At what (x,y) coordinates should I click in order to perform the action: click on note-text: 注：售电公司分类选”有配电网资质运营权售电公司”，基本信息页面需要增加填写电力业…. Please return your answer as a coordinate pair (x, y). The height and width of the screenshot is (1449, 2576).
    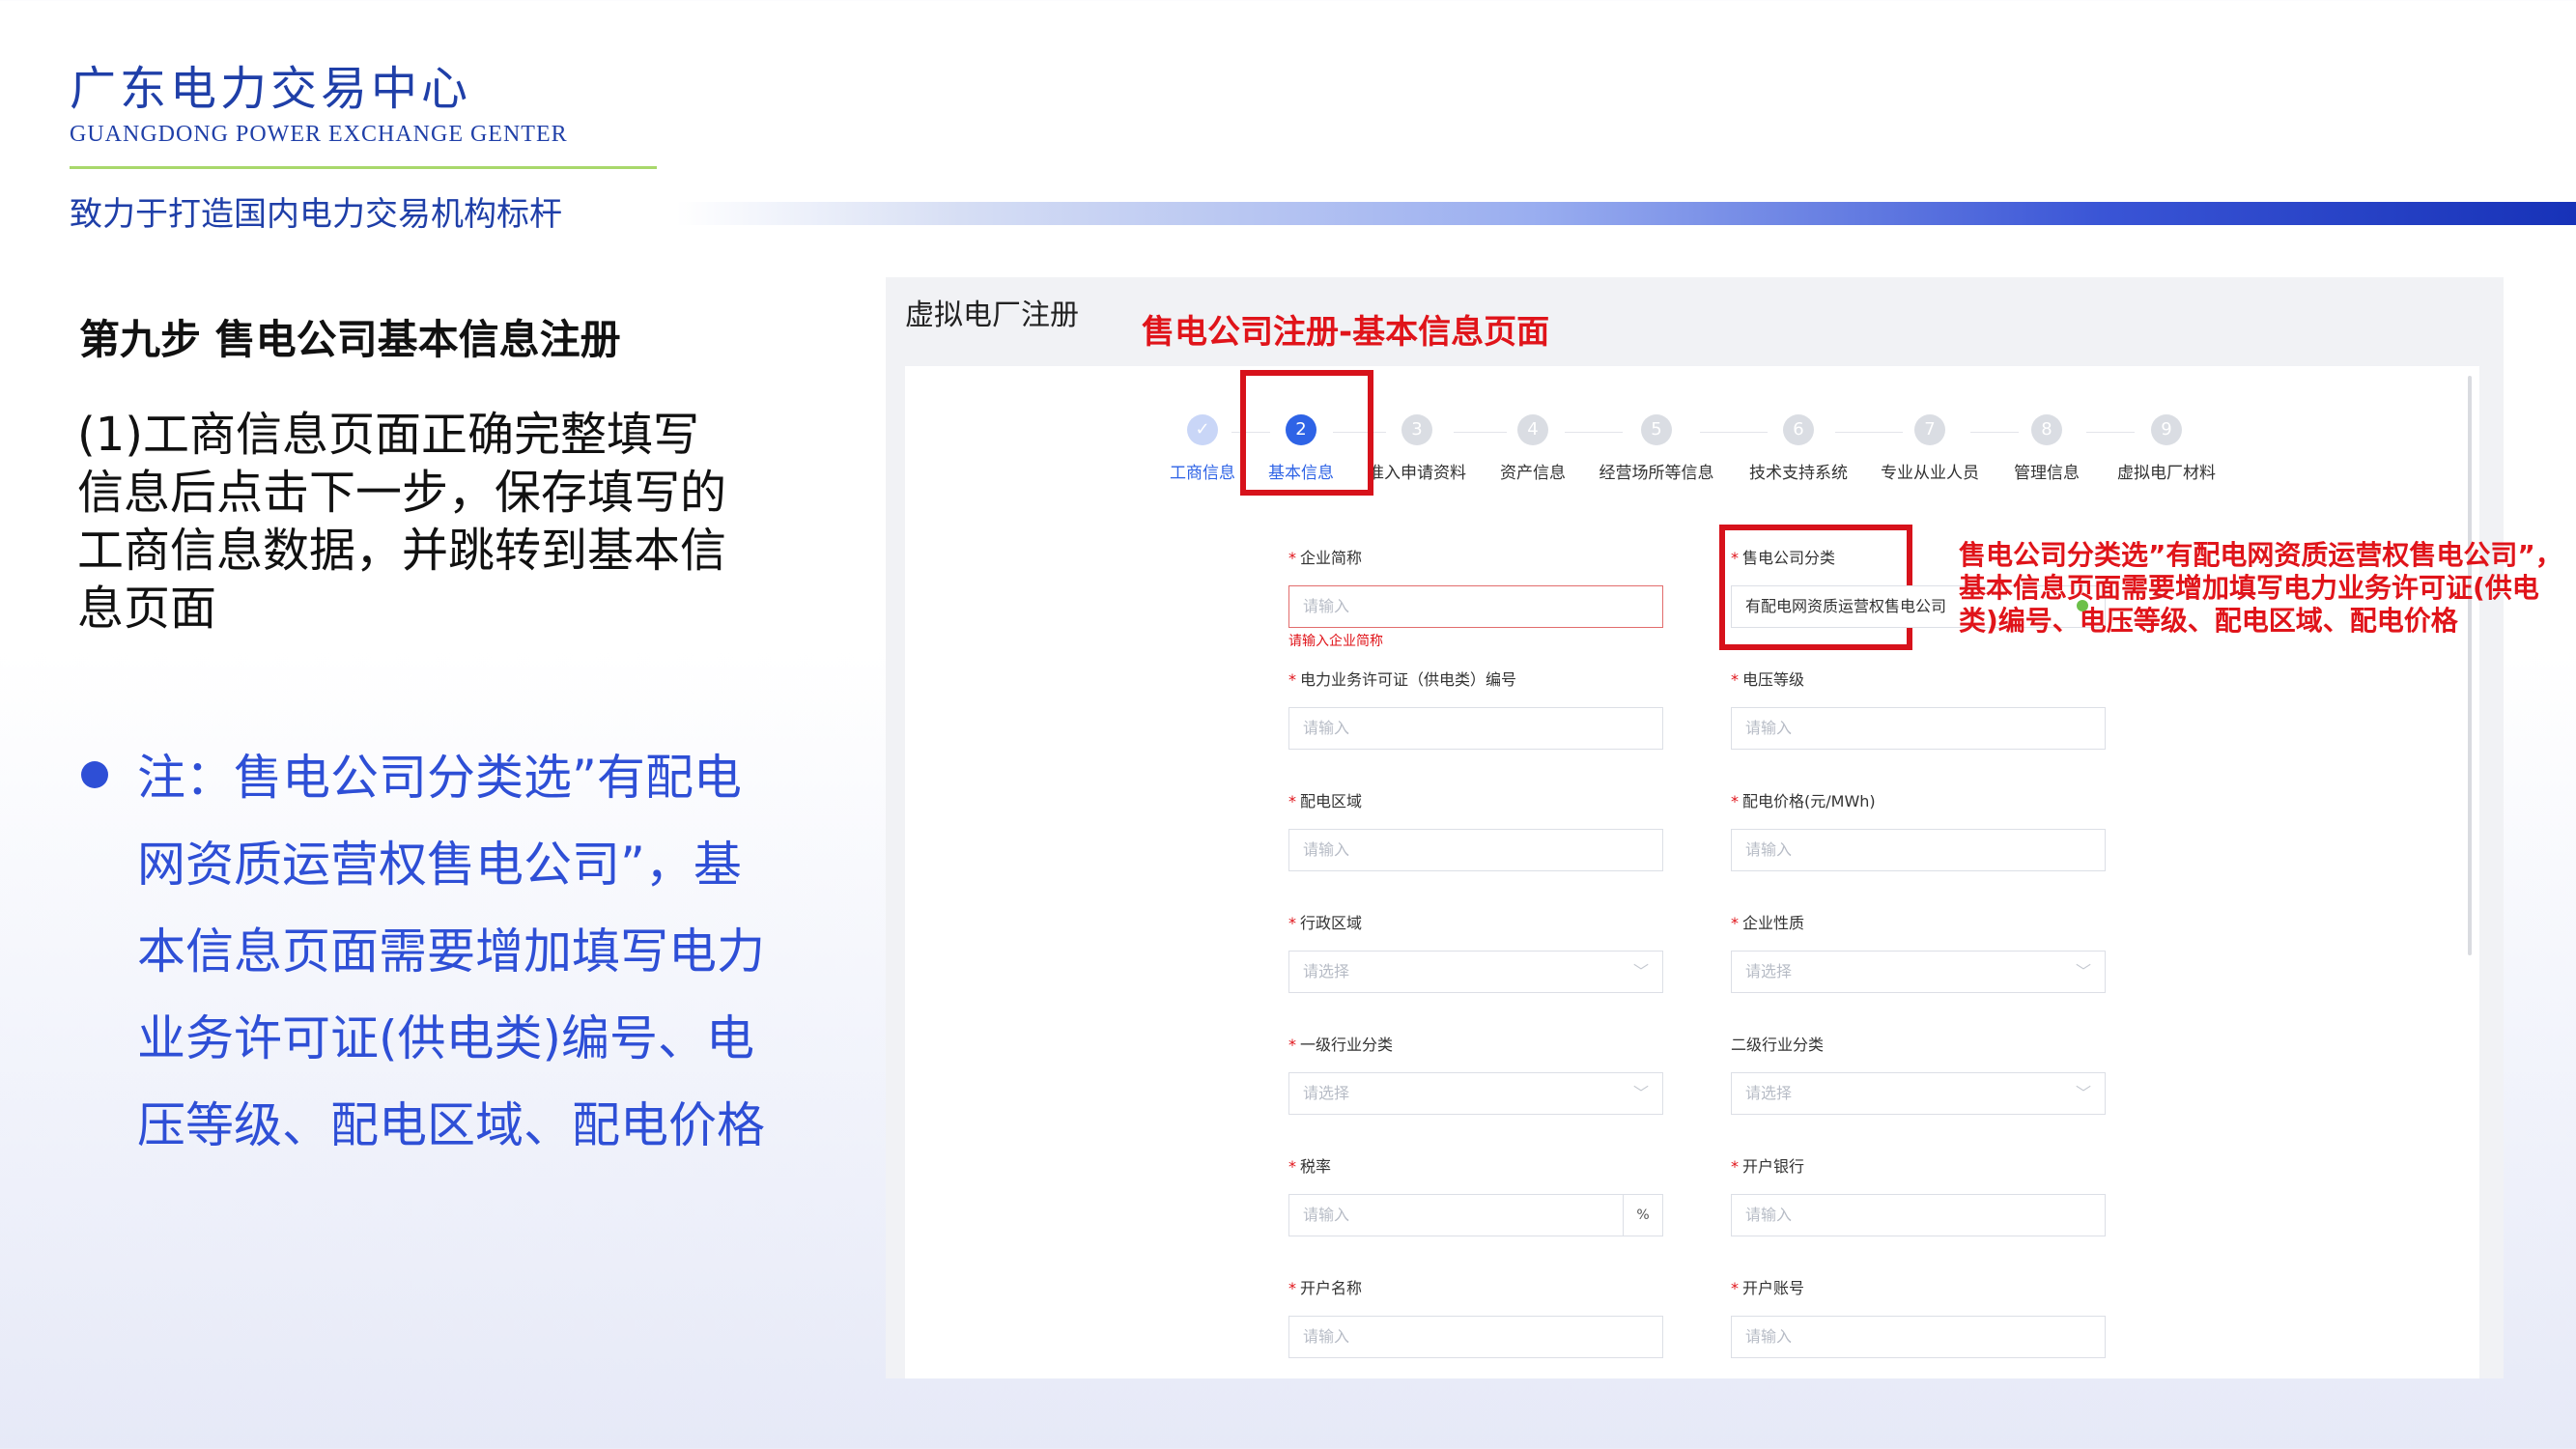
    Looking at the image, I should click on (451, 951).